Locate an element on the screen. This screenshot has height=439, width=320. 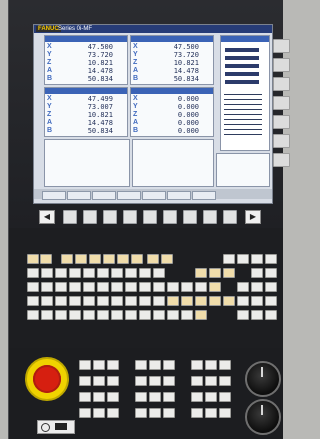
feed-override-knob is located at coordinates (263, 379).